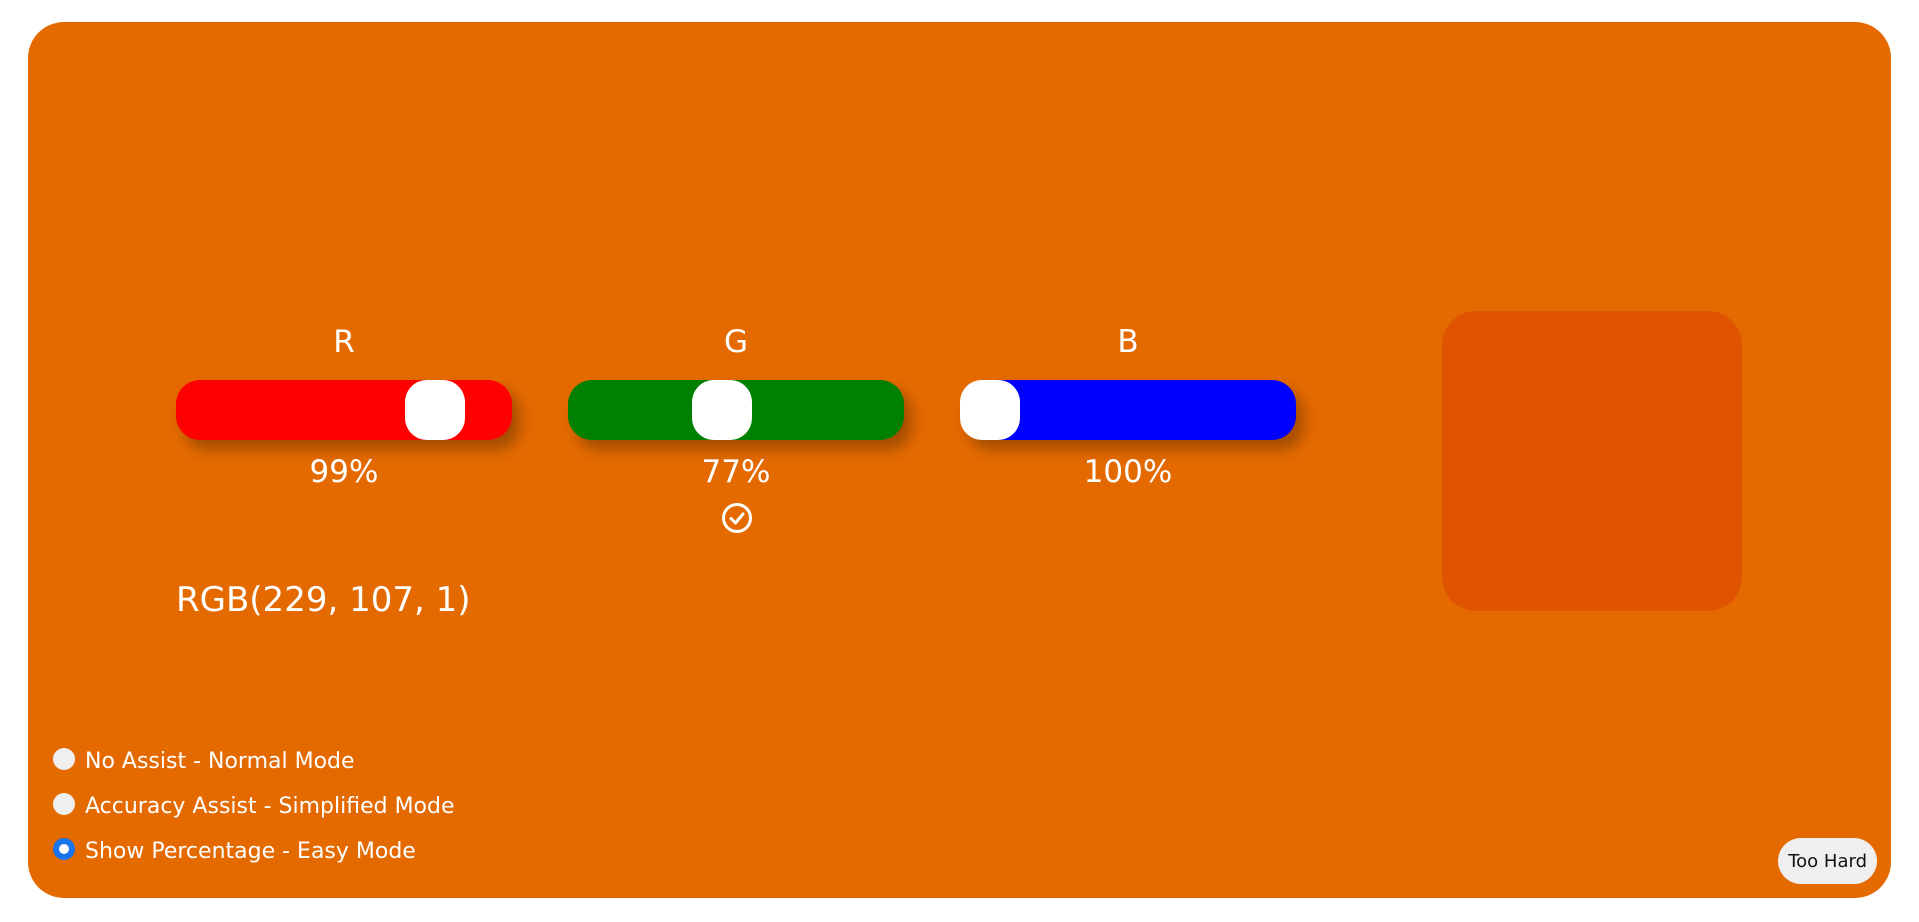 Image resolution: width=1919 pixels, height=922 pixels. Describe the element at coordinates (736, 472) in the screenshot. I see `green-percent: 77%` at that location.